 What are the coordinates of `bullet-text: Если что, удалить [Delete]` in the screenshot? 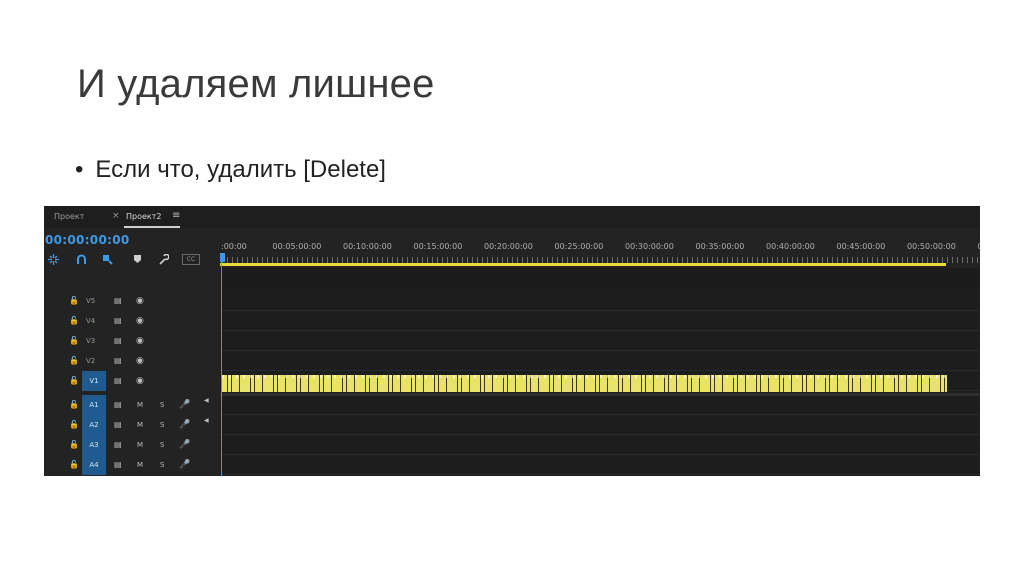 It's located at (240, 169).